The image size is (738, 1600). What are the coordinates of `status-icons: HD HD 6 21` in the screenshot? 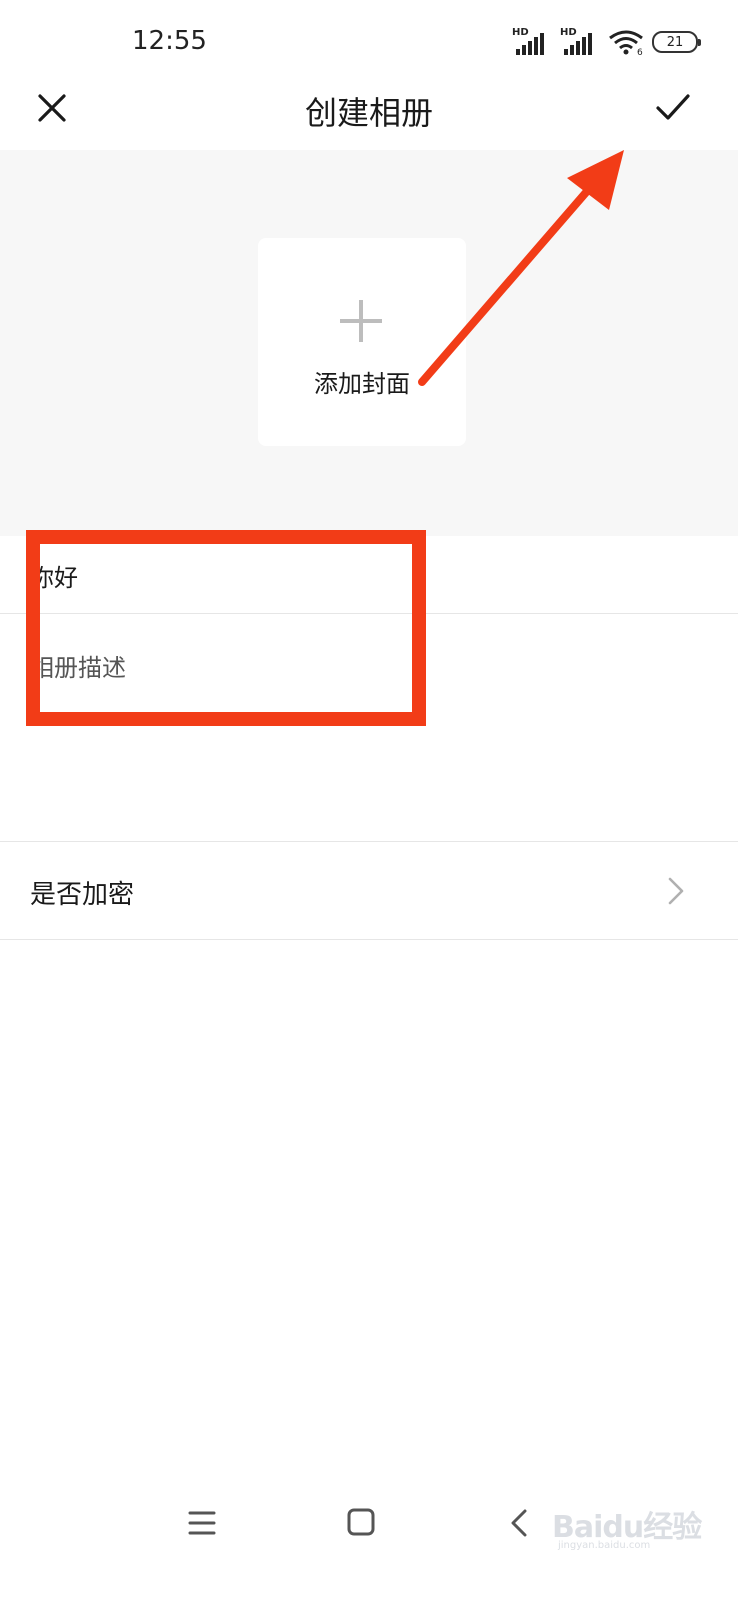 It's located at (606, 41).